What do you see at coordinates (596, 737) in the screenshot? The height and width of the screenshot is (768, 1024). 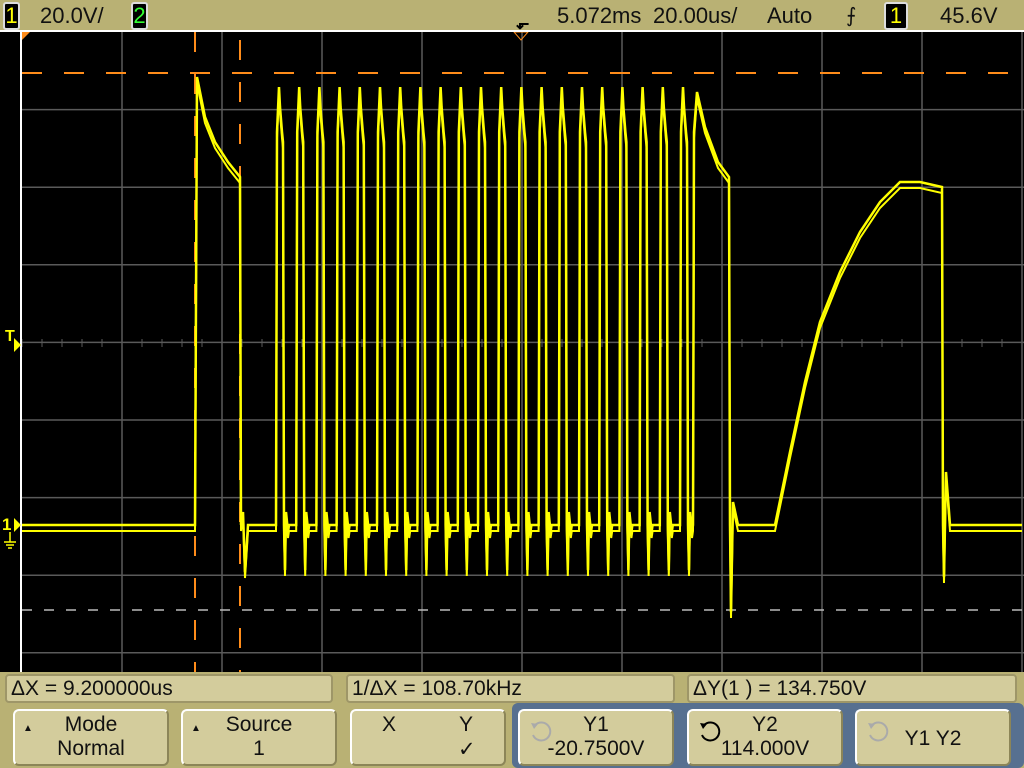 I see `y1-softkey: Y1 -20.7500V` at bounding box center [596, 737].